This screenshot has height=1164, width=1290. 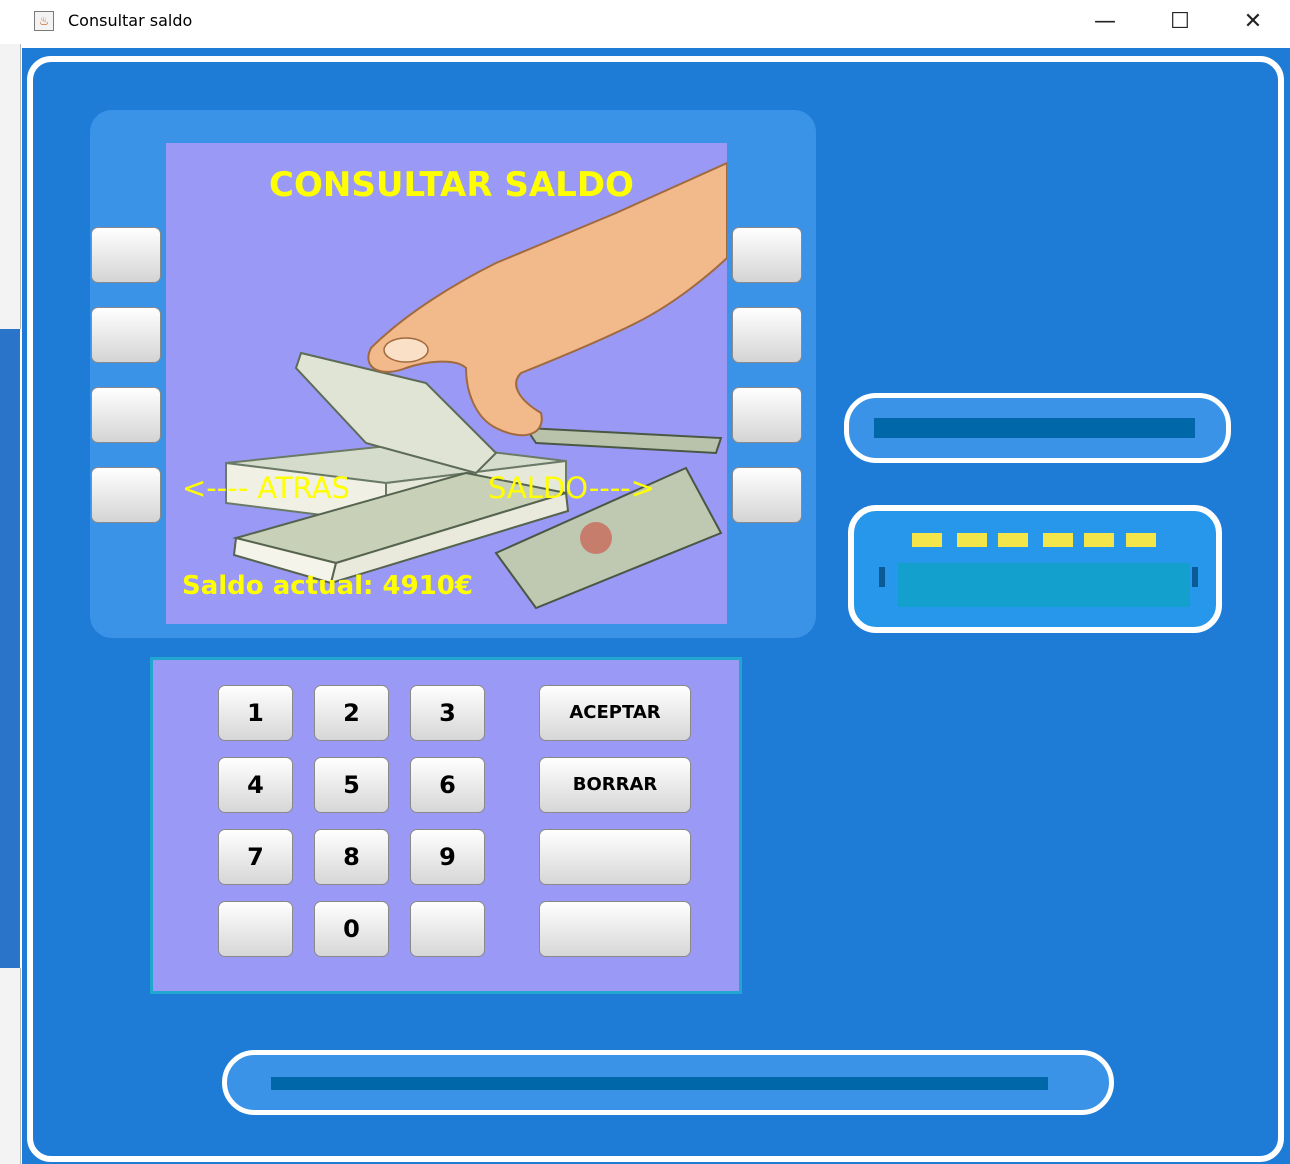 What do you see at coordinates (255, 929) in the screenshot?
I see `key-blank-left` at bounding box center [255, 929].